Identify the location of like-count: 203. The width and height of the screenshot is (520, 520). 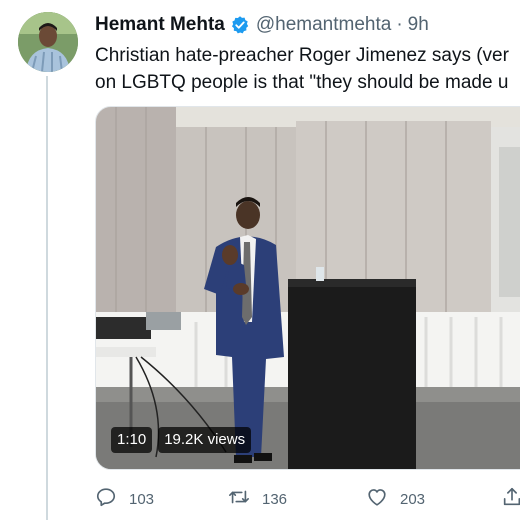
(413, 499).